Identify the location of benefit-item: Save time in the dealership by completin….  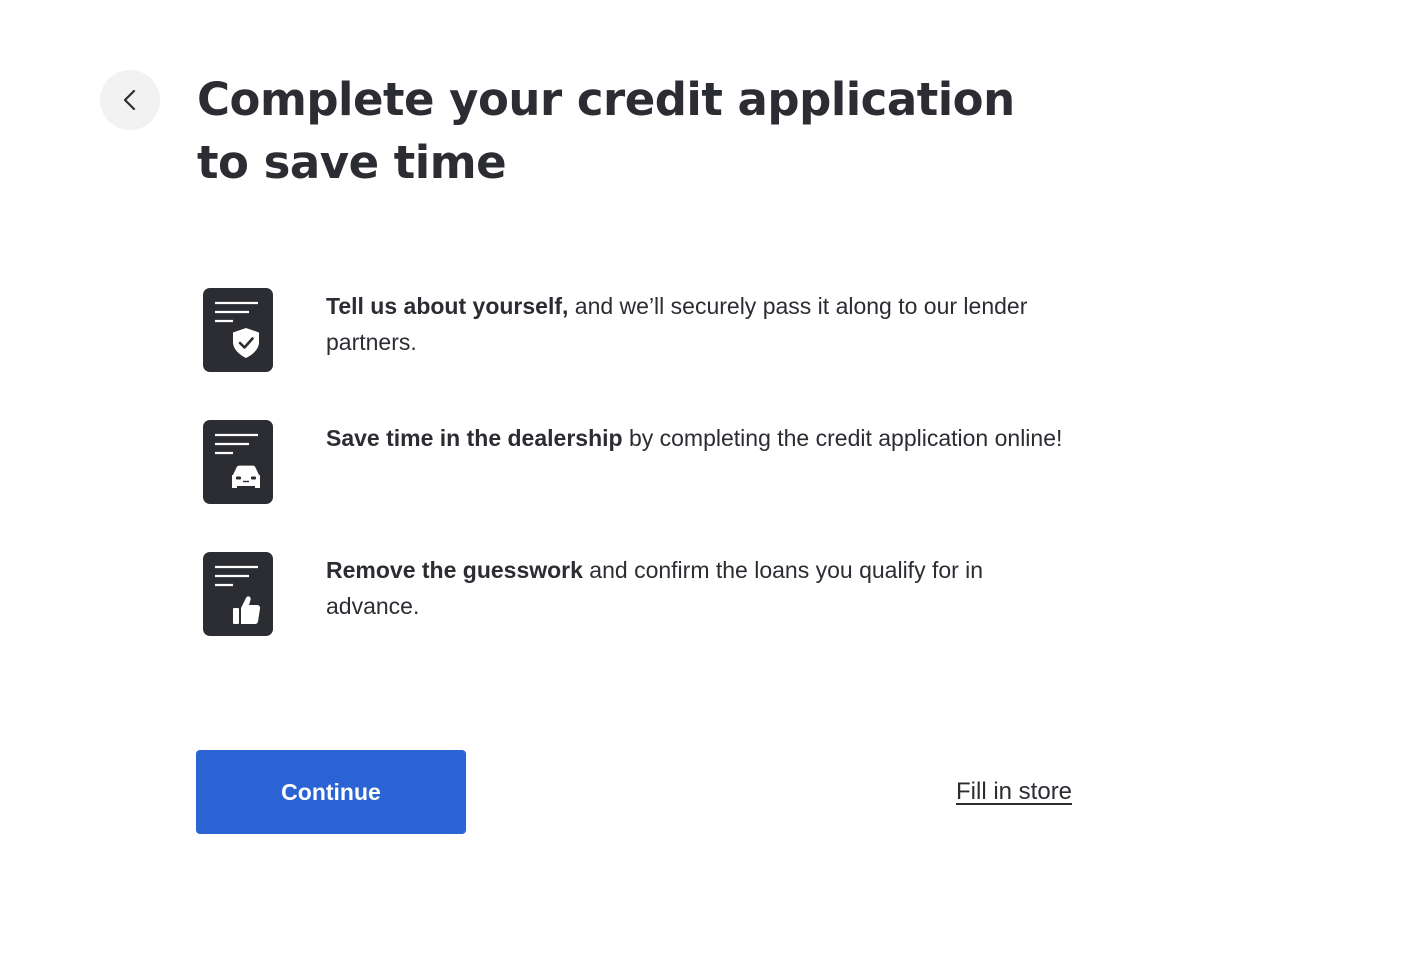
(634, 462).